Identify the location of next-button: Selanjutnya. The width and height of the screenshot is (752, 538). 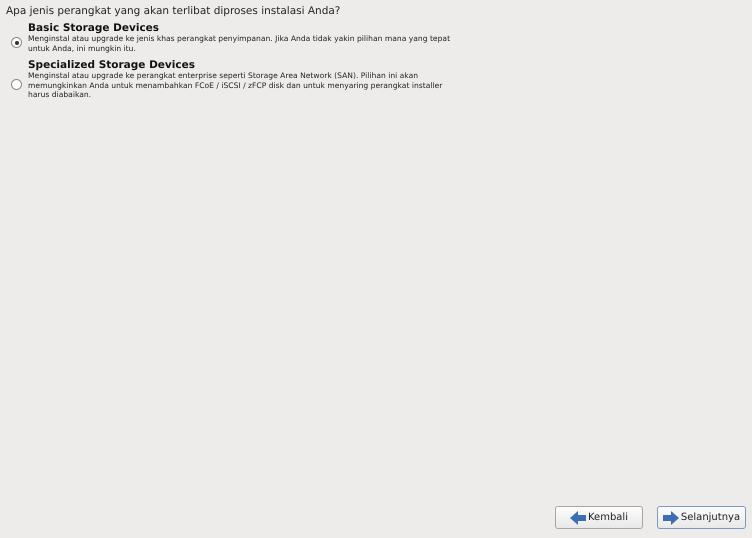
(701, 517).